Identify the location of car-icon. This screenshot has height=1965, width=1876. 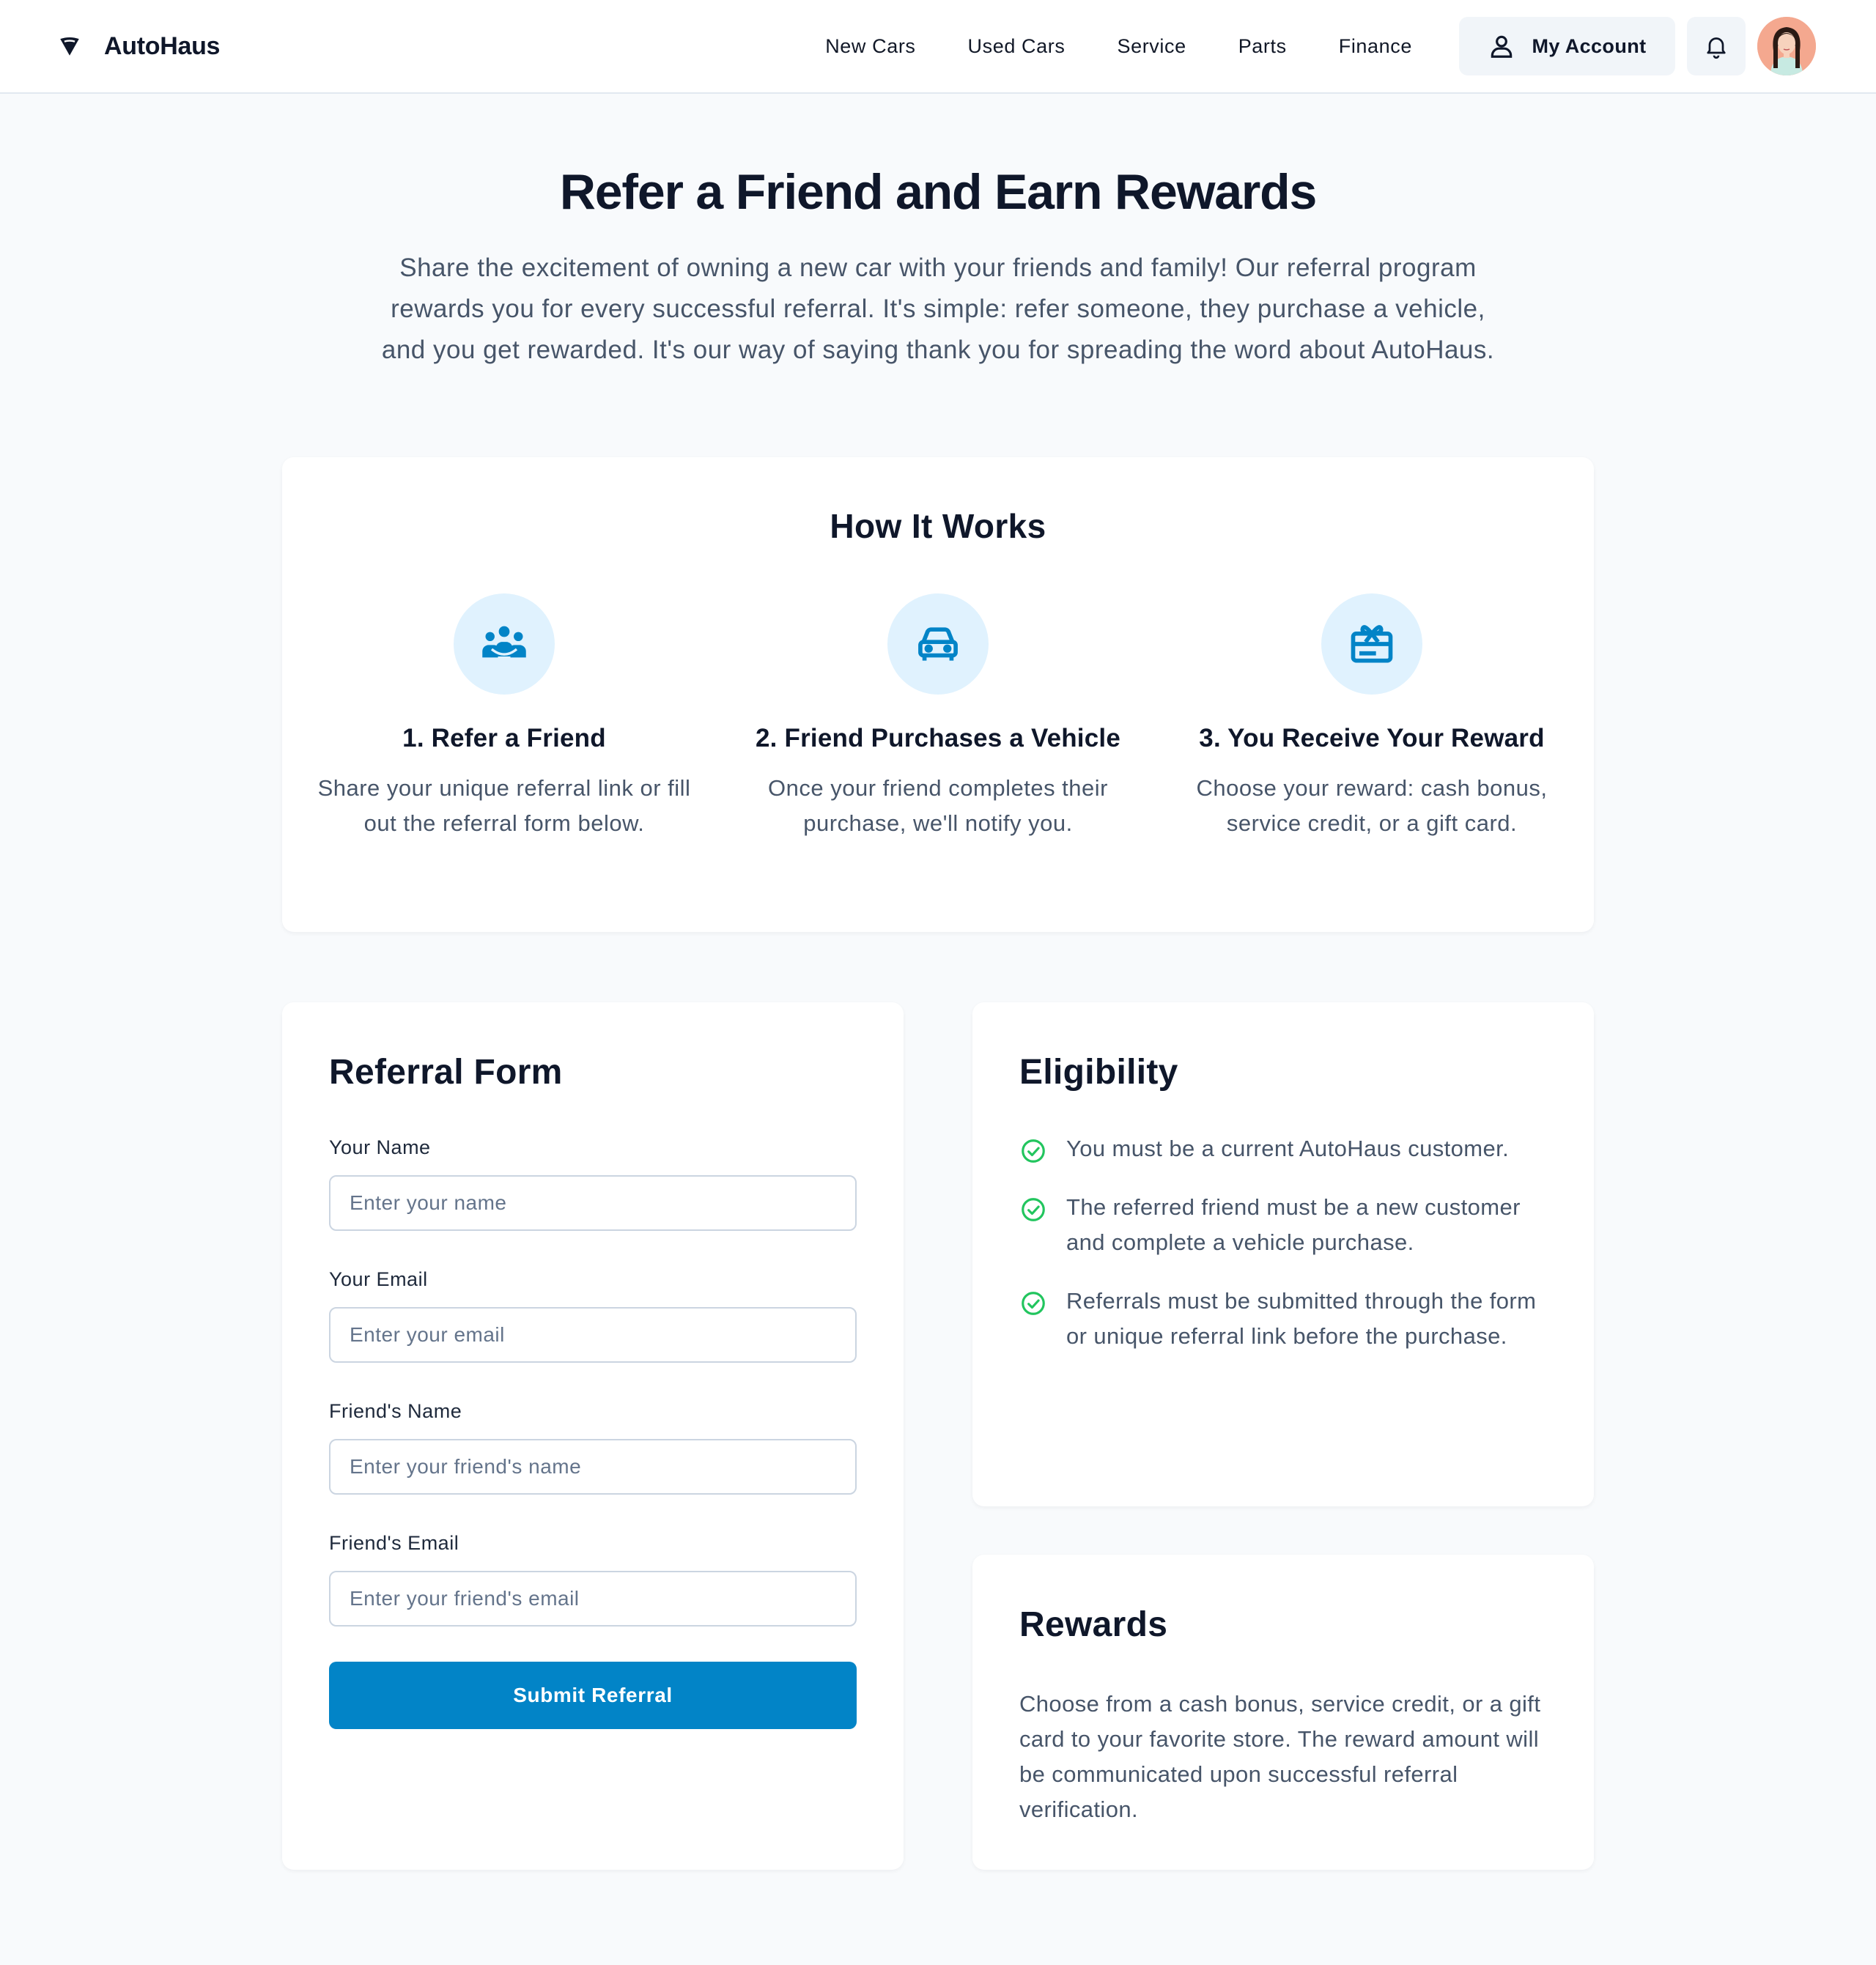
(938, 644).